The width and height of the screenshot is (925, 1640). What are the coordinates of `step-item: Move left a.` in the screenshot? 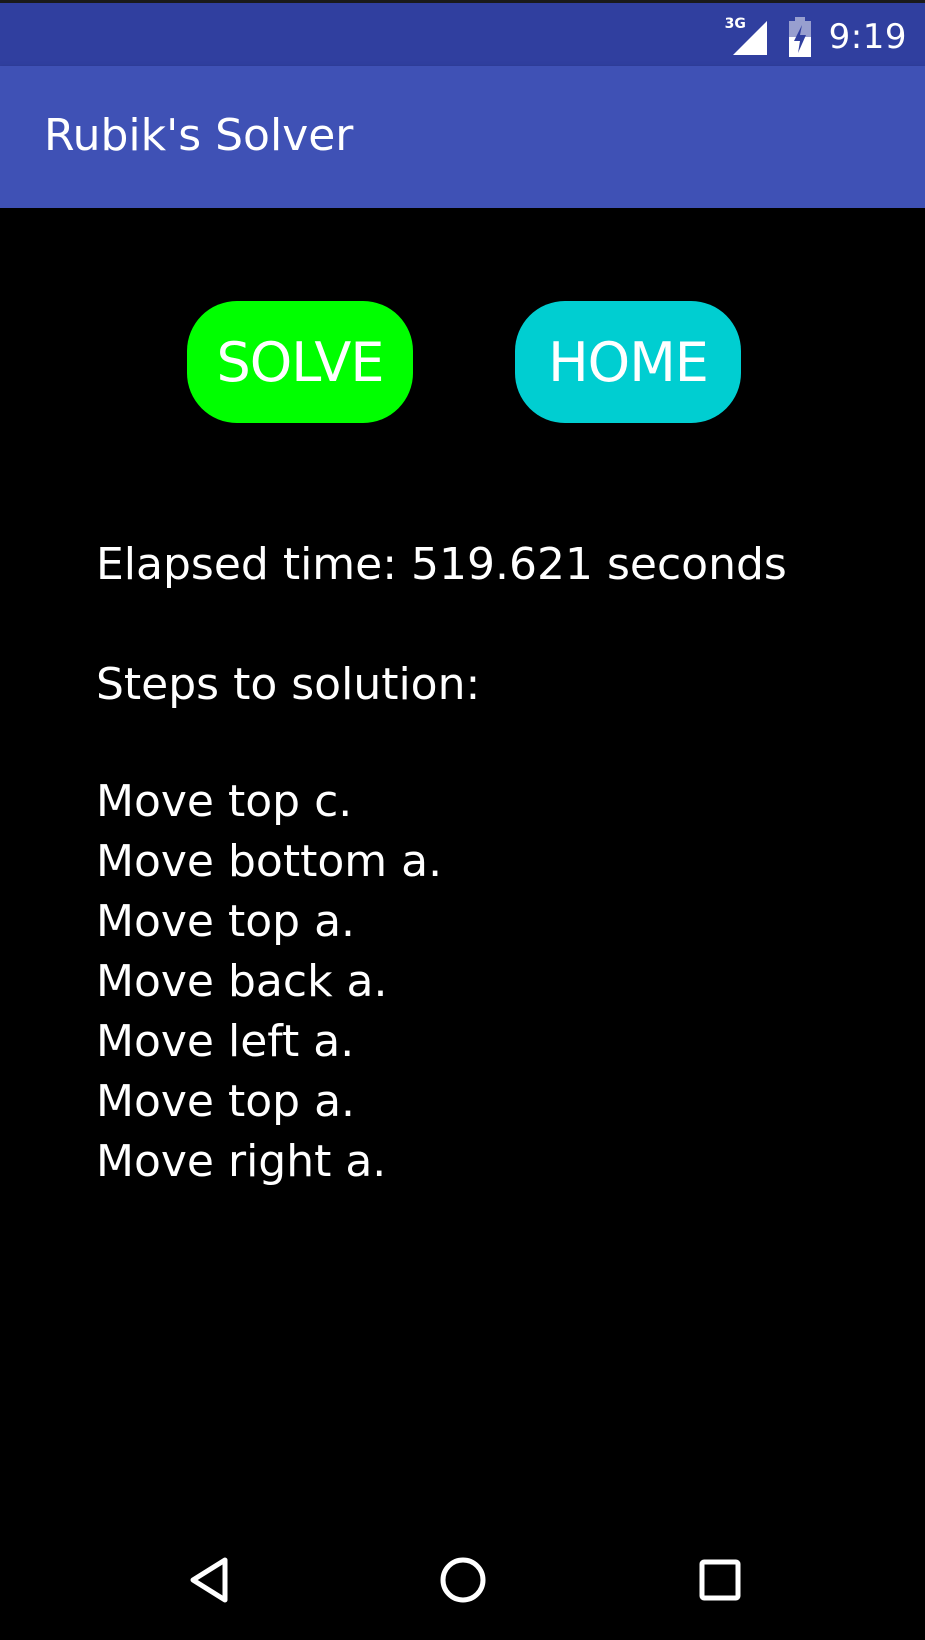 It's located at (225, 1041).